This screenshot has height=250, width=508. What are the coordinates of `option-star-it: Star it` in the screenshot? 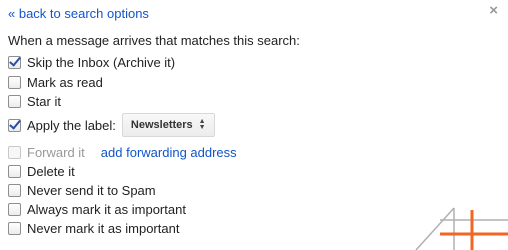 It's located at (34, 101).